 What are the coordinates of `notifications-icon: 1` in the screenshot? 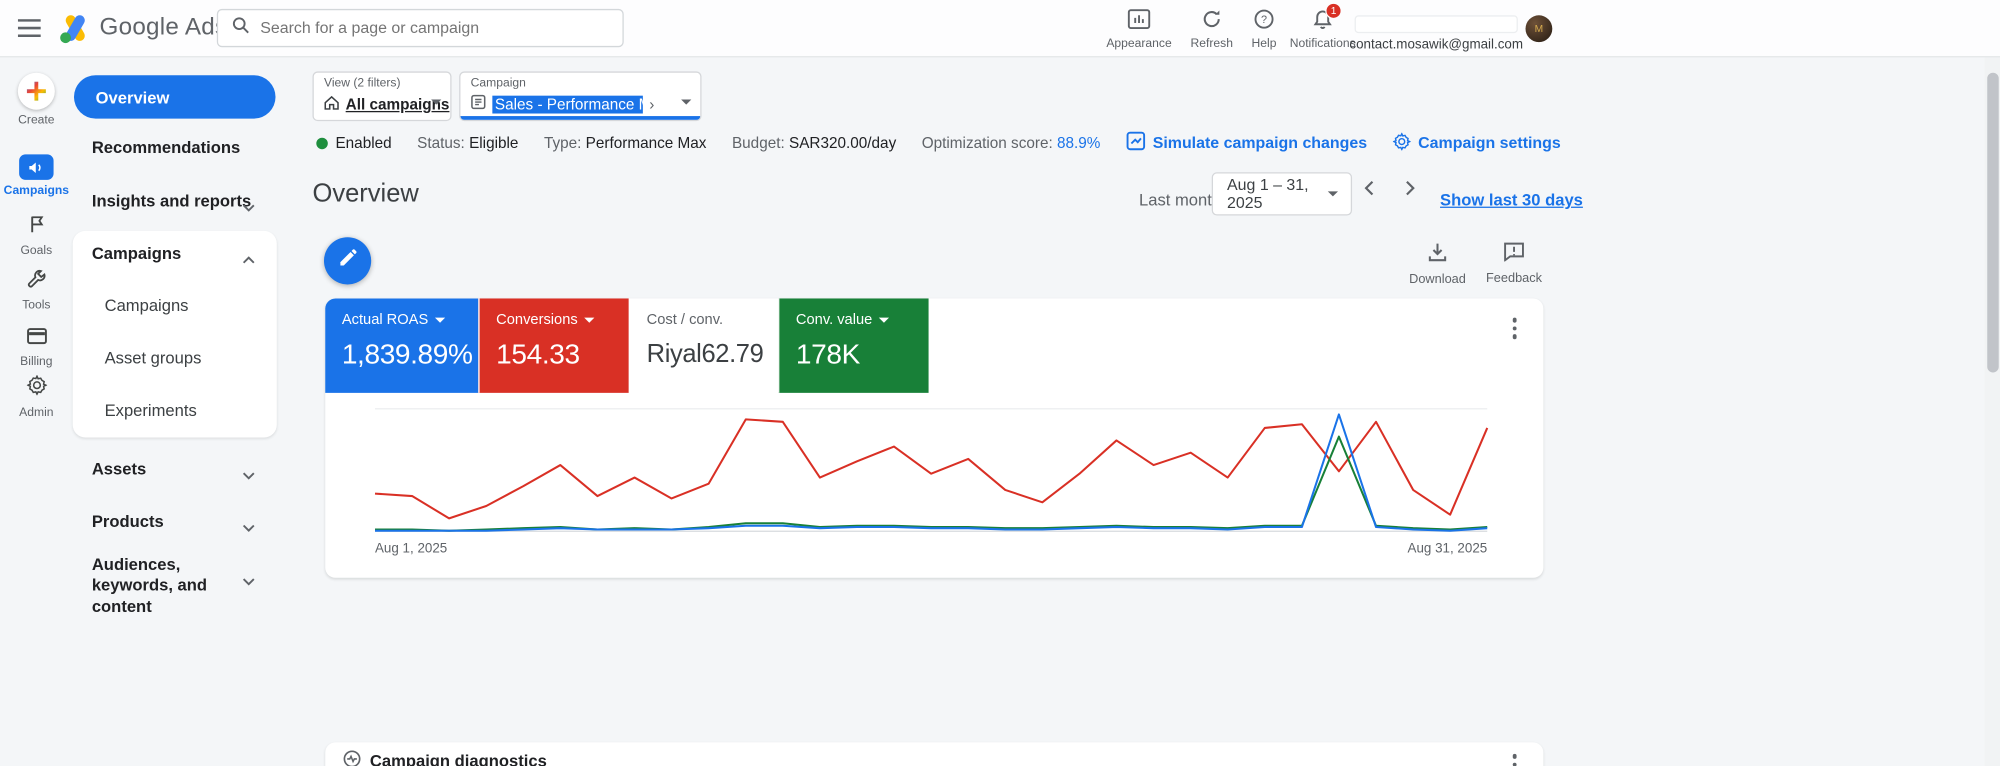 It's located at (1327, 19).